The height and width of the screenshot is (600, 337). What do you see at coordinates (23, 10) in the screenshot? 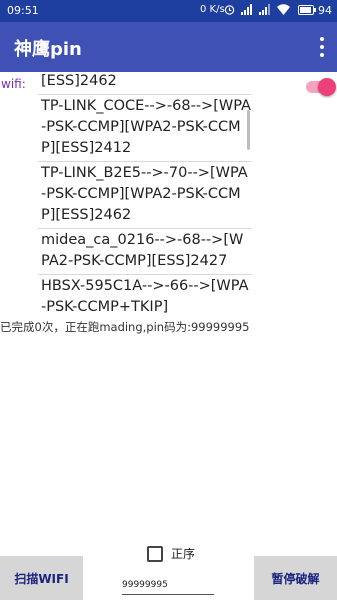
I see `status-time: 09:51` at bounding box center [23, 10].